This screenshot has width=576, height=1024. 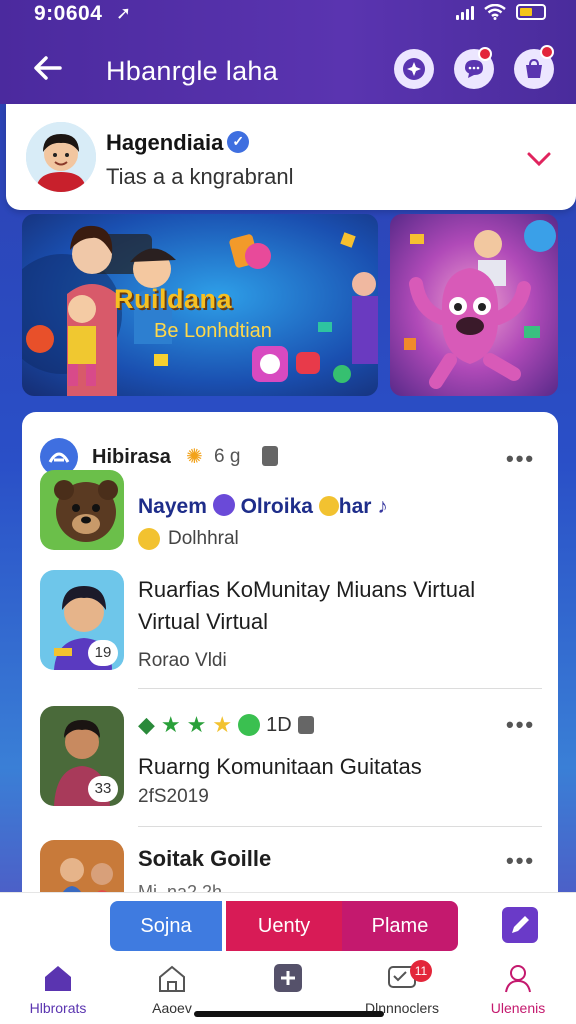 I want to click on sojna-button: Sojna, so click(x=166, y=926).